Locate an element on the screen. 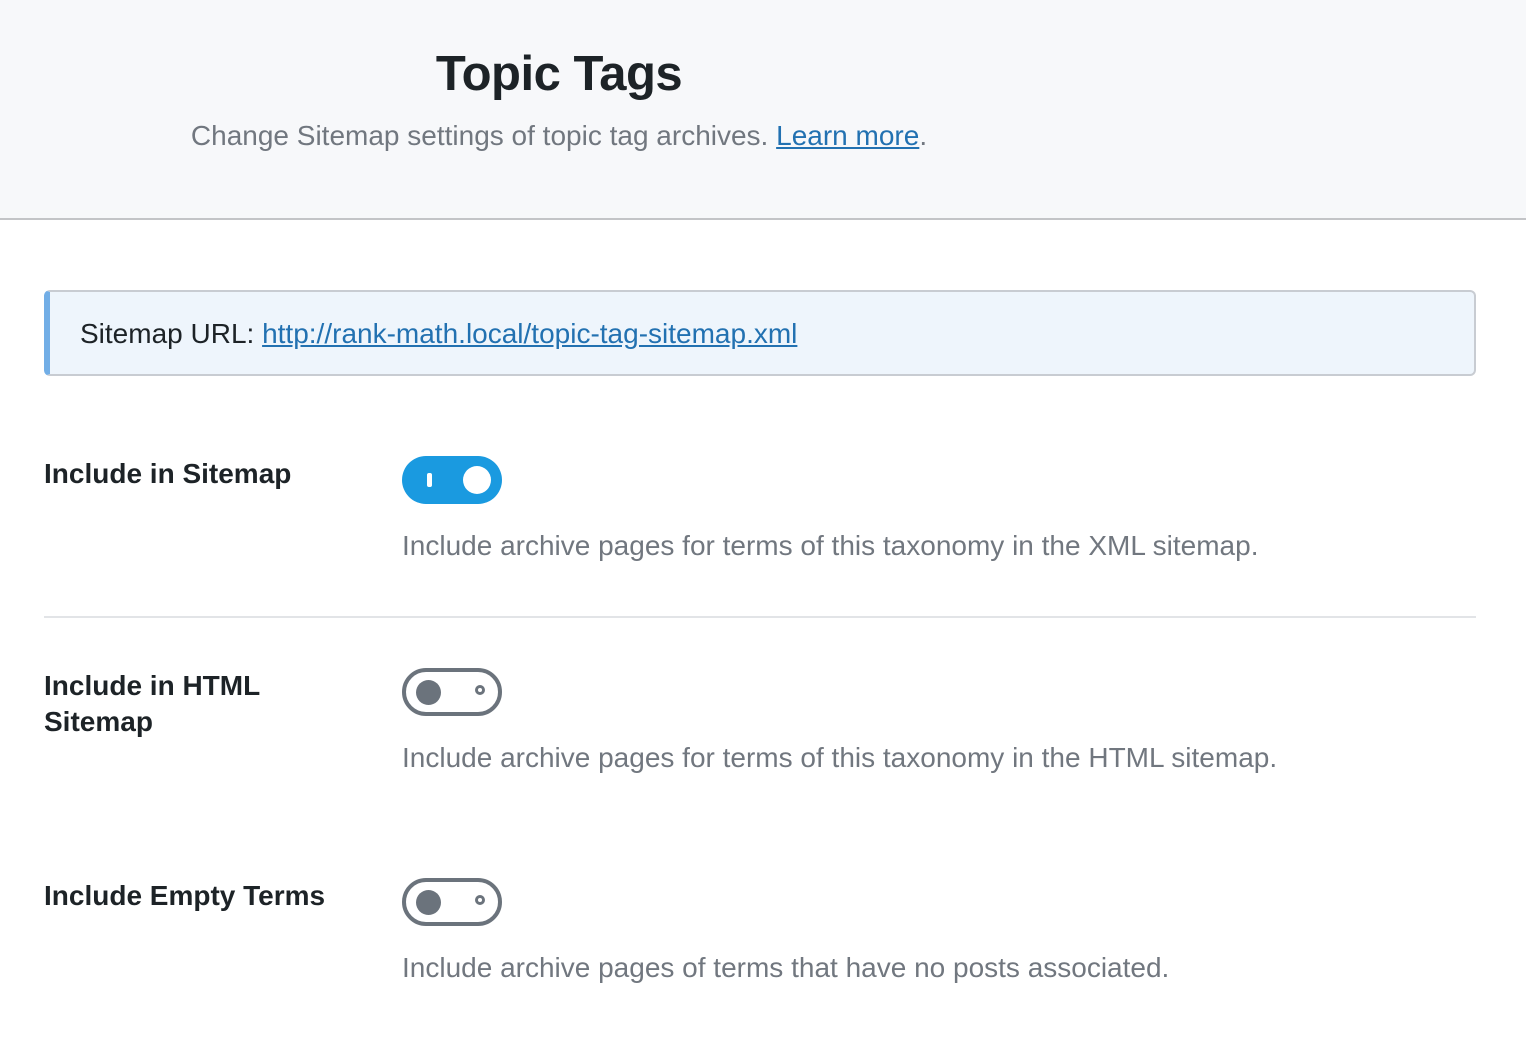 Image resolution: width=1526 pixels, height=1054 pixels. include-in-sitemap-label: Include in Sitemap is located at coordinates (168, 473).